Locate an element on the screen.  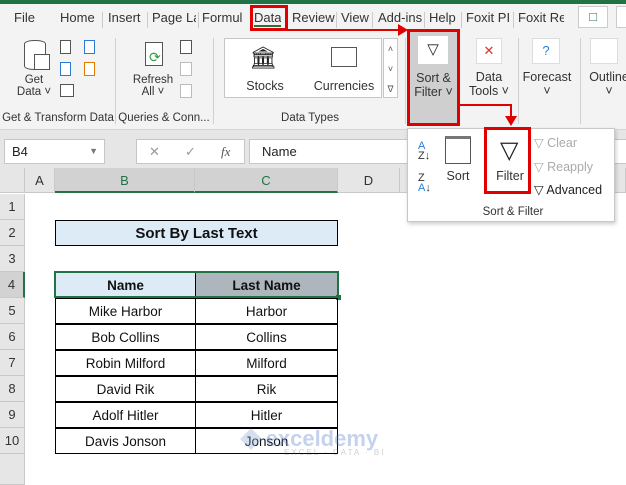
row-header-10: 10 is located at coordinates (12, 441).